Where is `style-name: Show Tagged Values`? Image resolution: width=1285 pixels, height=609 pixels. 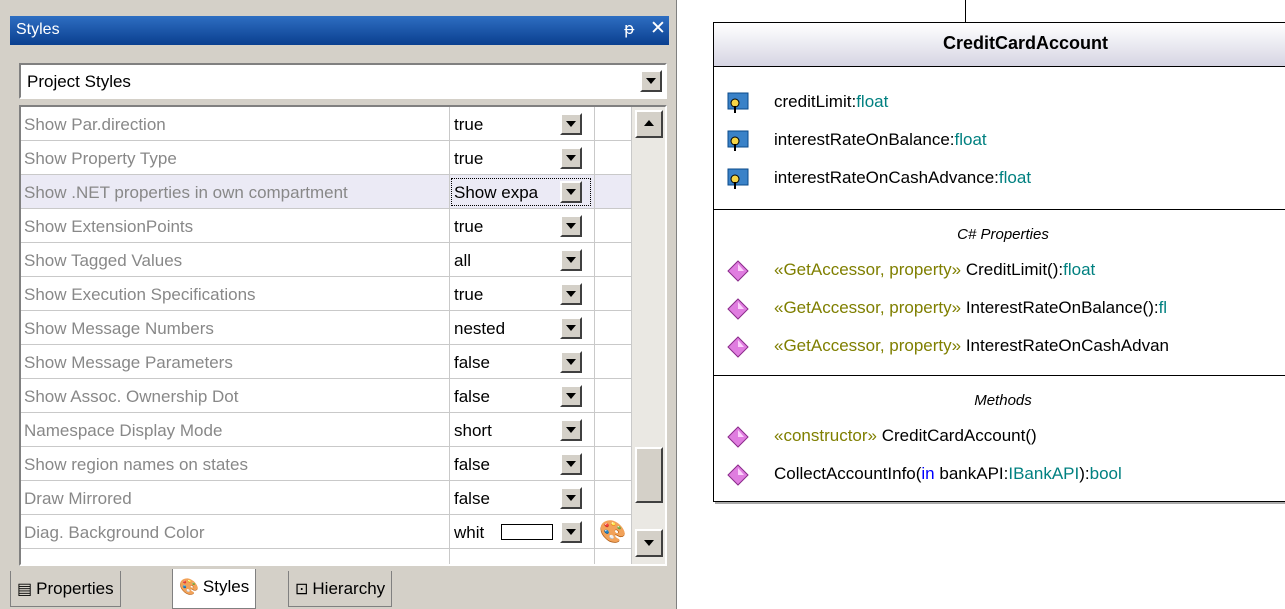 style-name: Show Tagged Values is located at coordinates (103, 260).